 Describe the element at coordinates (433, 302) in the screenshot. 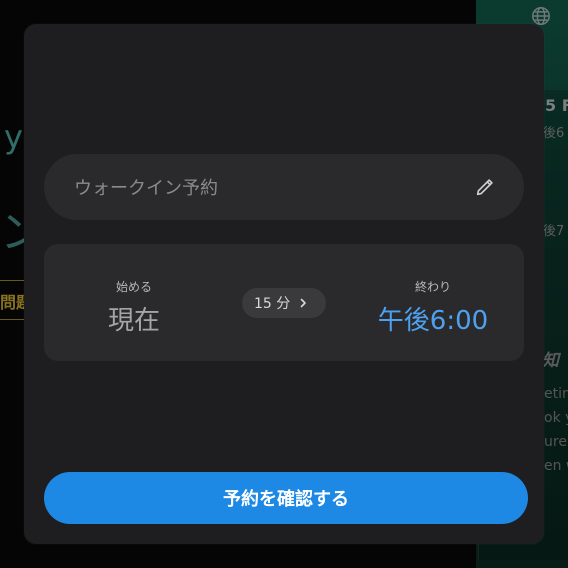

I see `end-time-group: 終わり 午後6:00` at that location.